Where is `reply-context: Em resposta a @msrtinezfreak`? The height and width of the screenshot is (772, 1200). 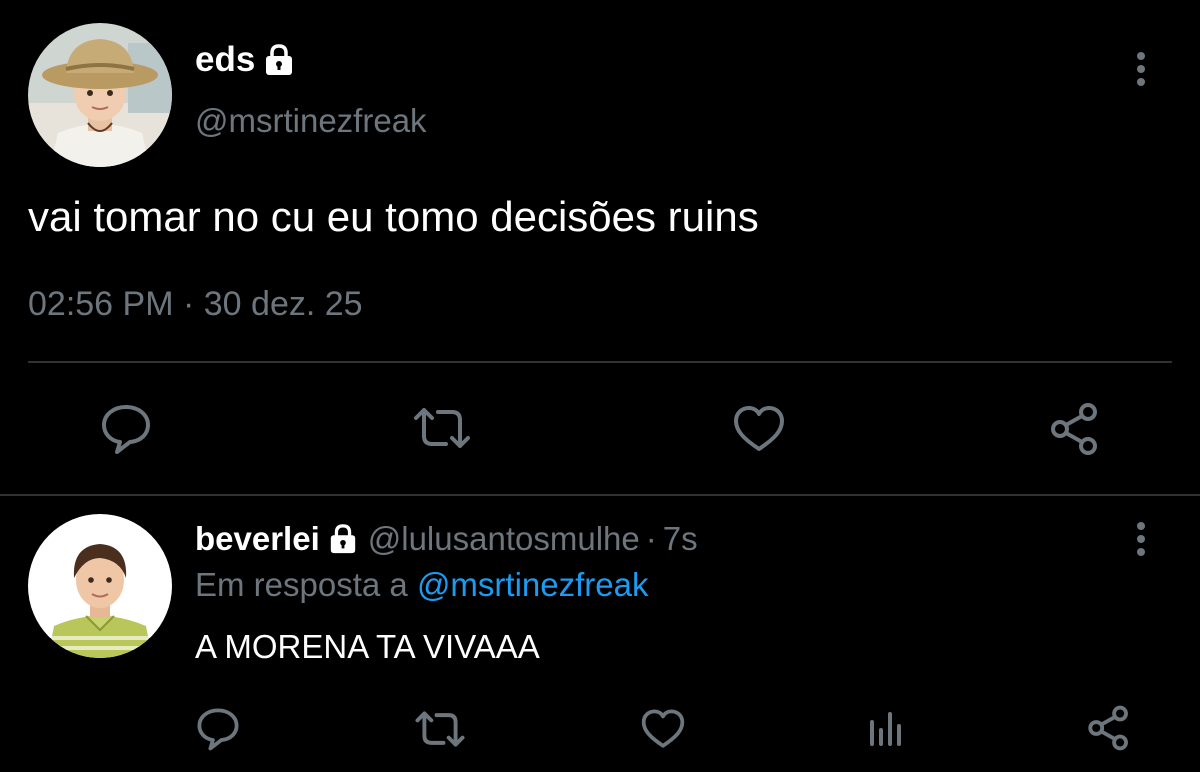
reply-context: Em resposta a @msrtinezfreak is located at coordinates (422, 585).